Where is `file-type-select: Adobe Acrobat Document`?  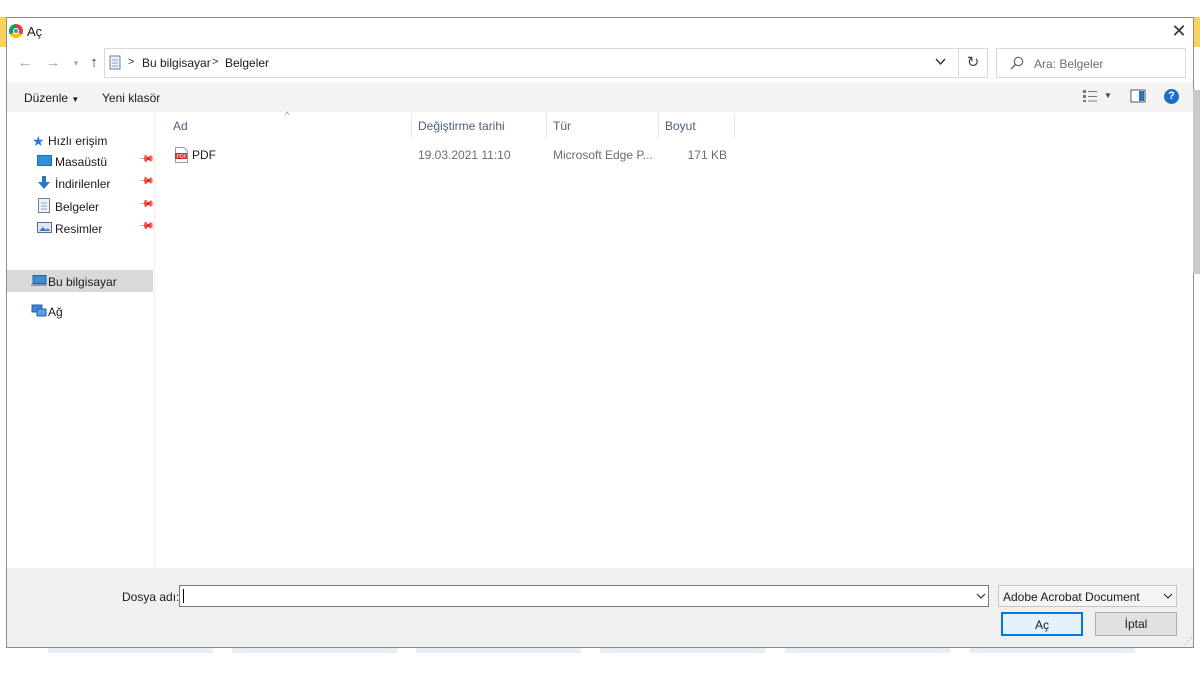
file-type-select: Adobe Acrobat Document is located at coordinates (1087, 596).